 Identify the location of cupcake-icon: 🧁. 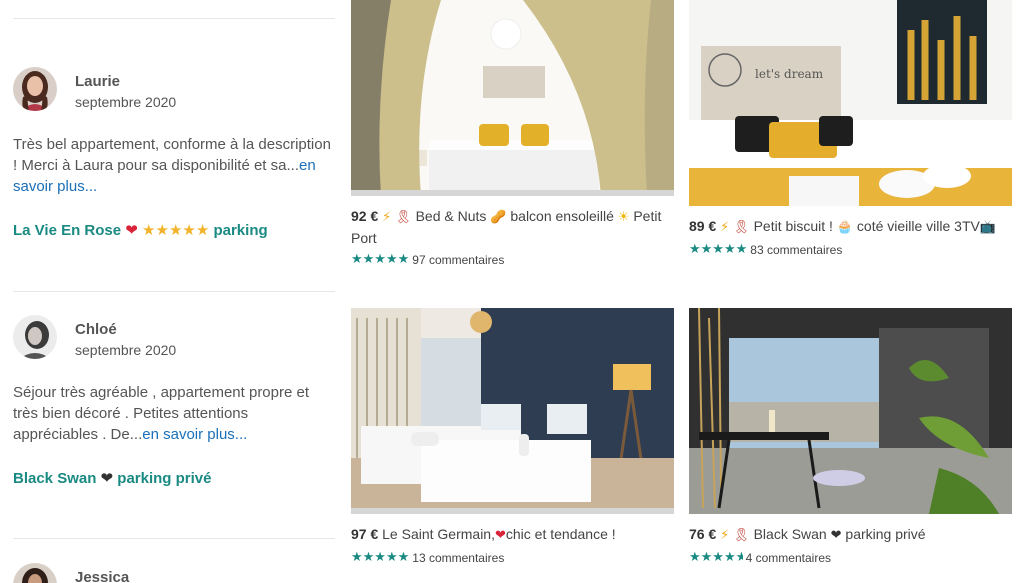
(845, 227).